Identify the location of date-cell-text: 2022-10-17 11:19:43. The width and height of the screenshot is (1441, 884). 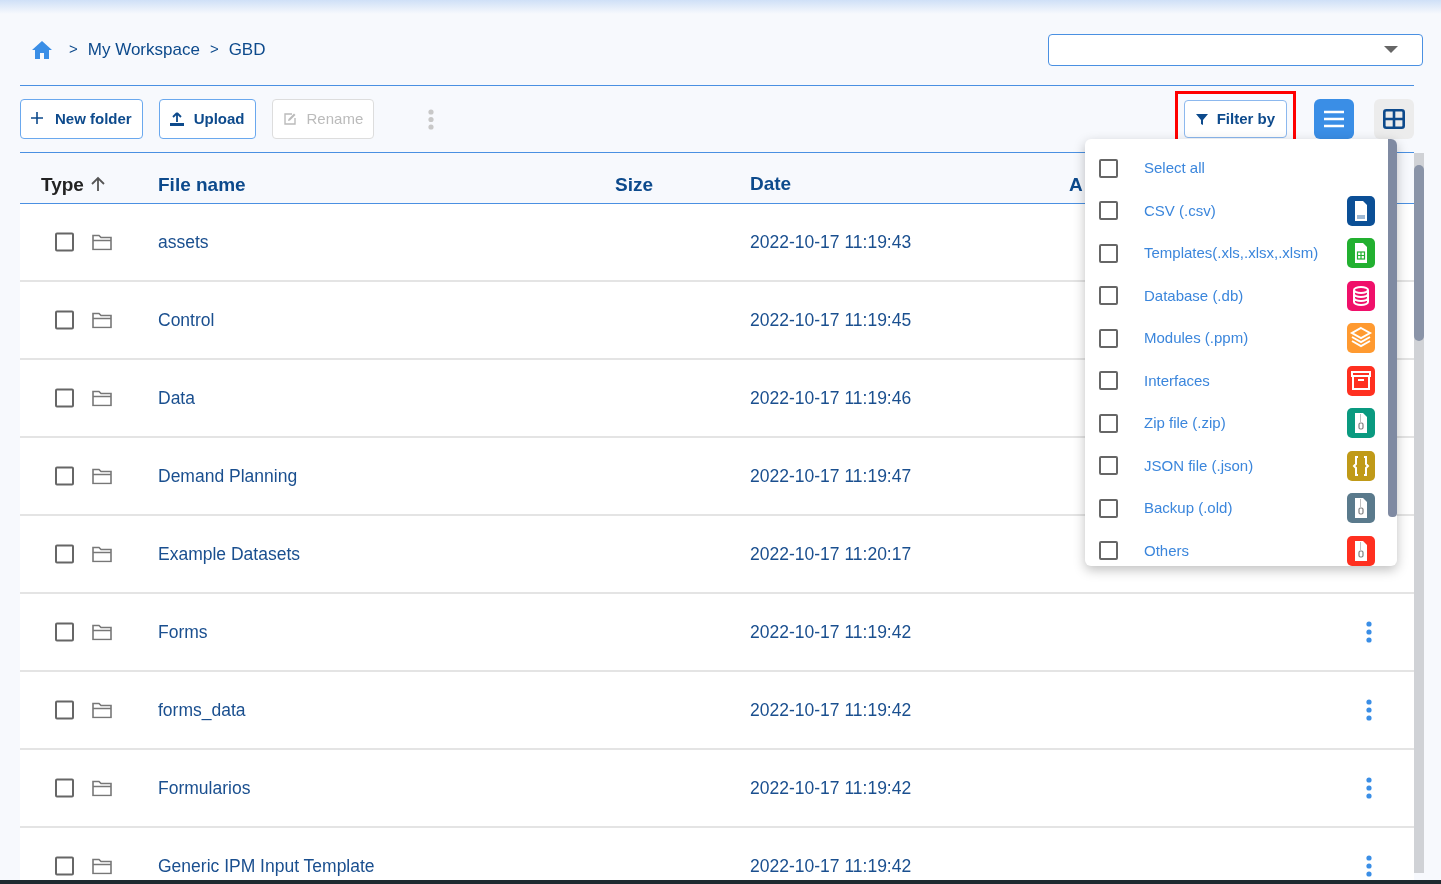
(831, 242).